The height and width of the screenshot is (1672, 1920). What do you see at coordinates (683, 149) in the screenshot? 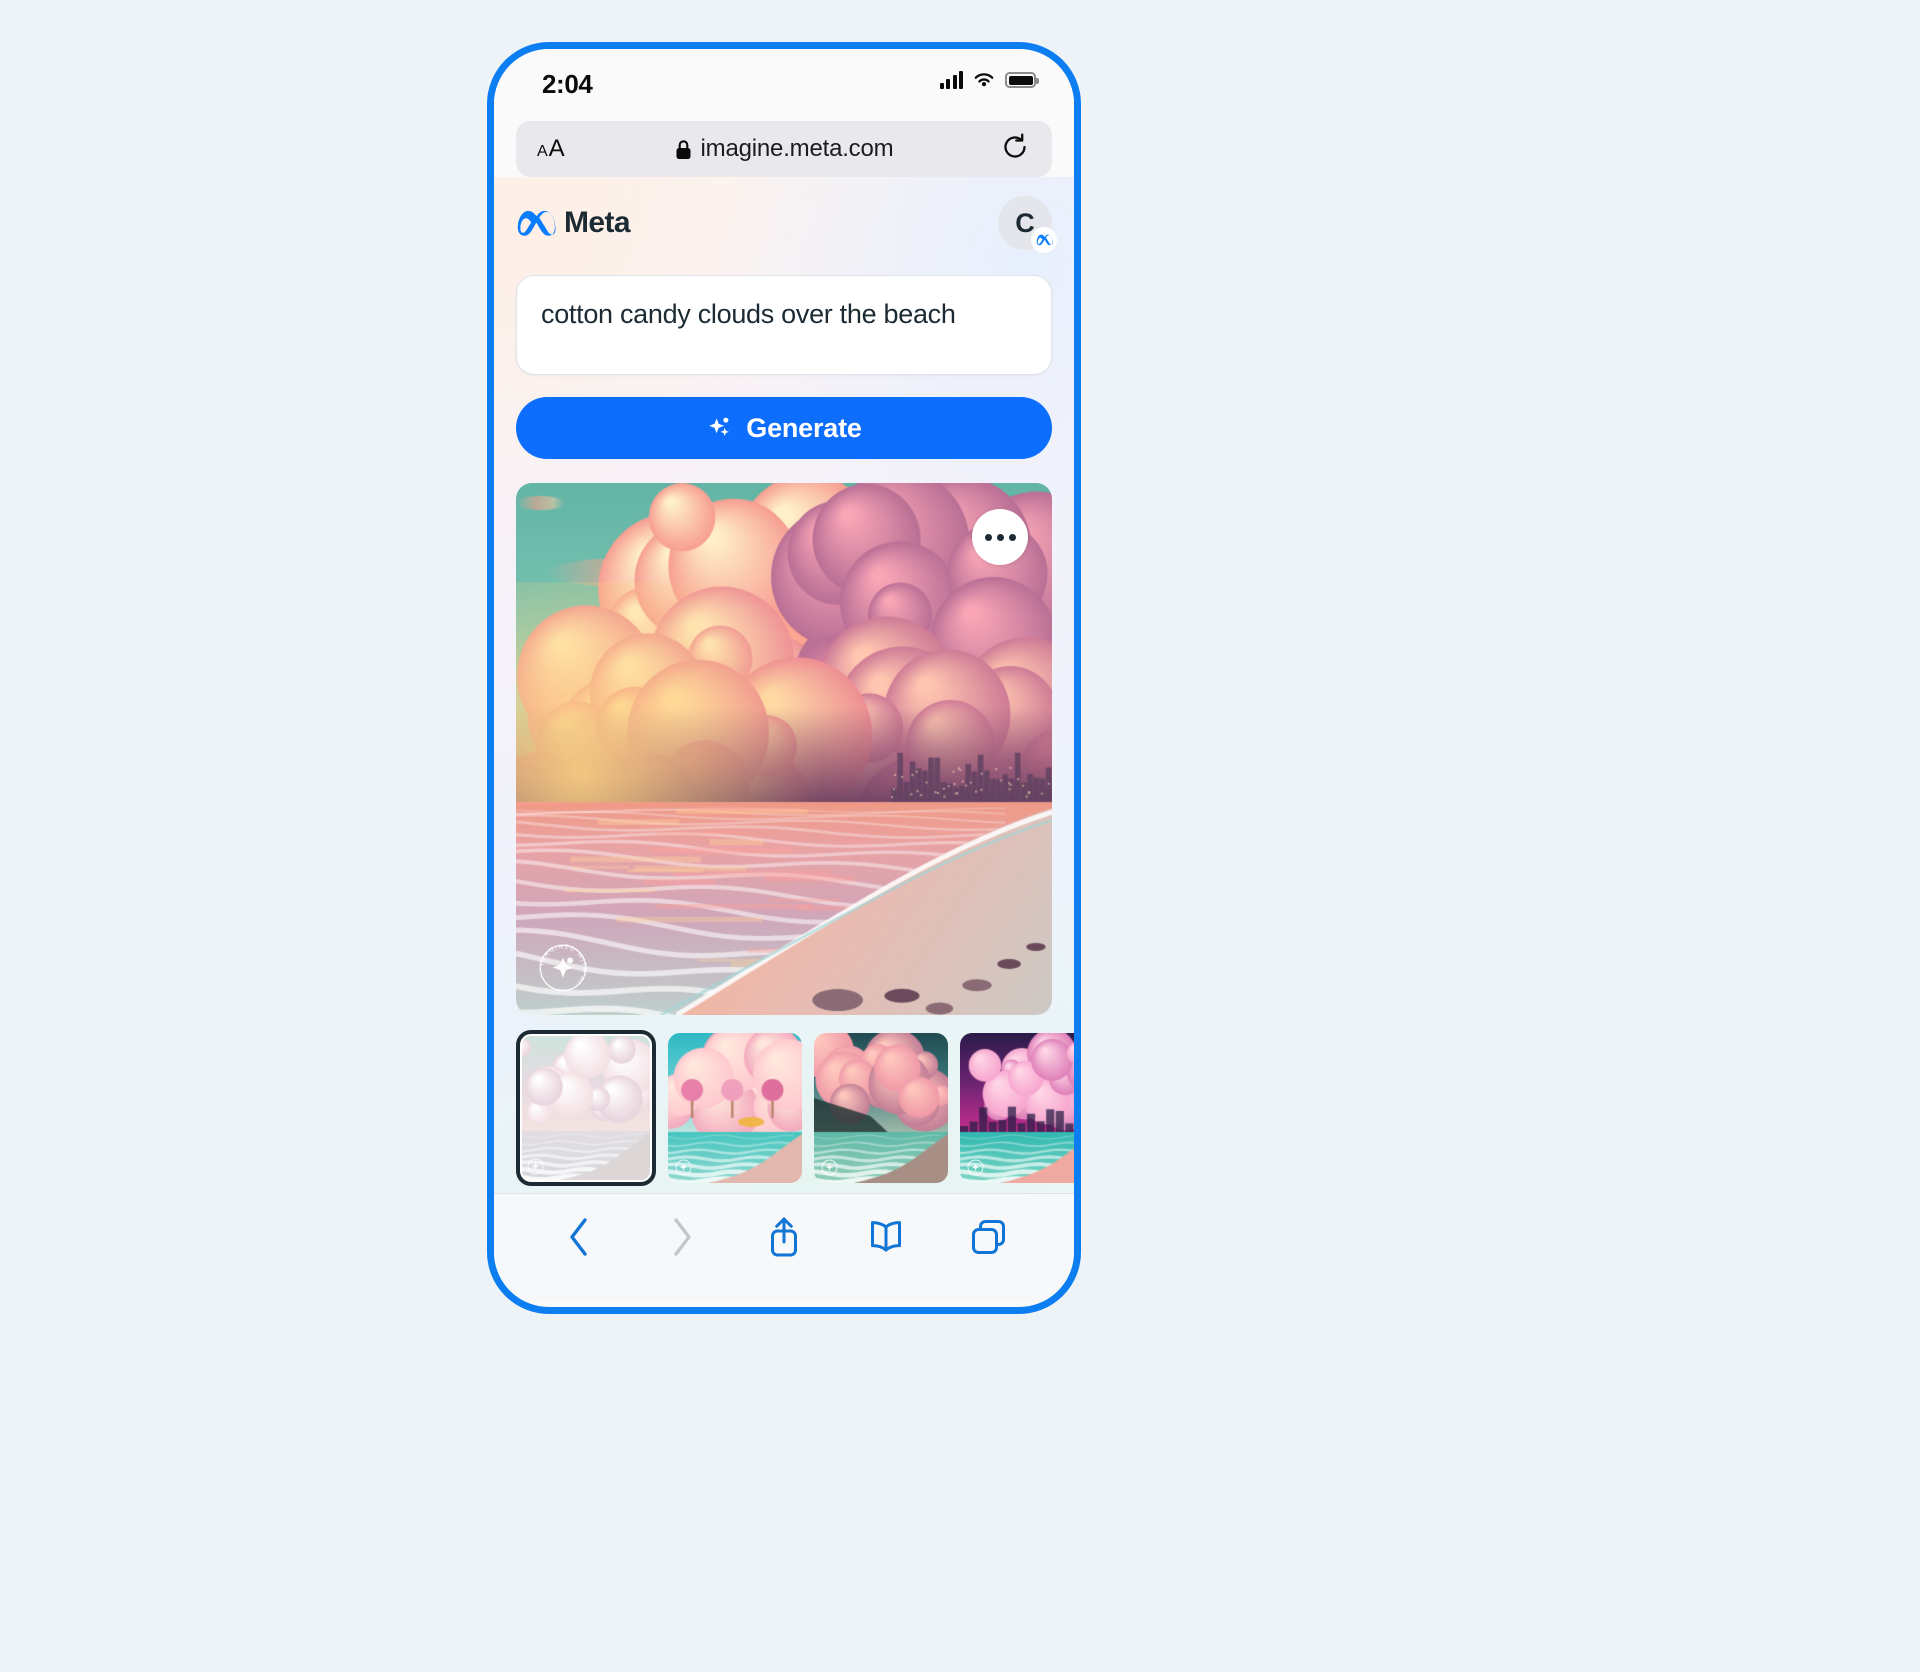
I see `lock-icon` at bounding box center [683, 149].